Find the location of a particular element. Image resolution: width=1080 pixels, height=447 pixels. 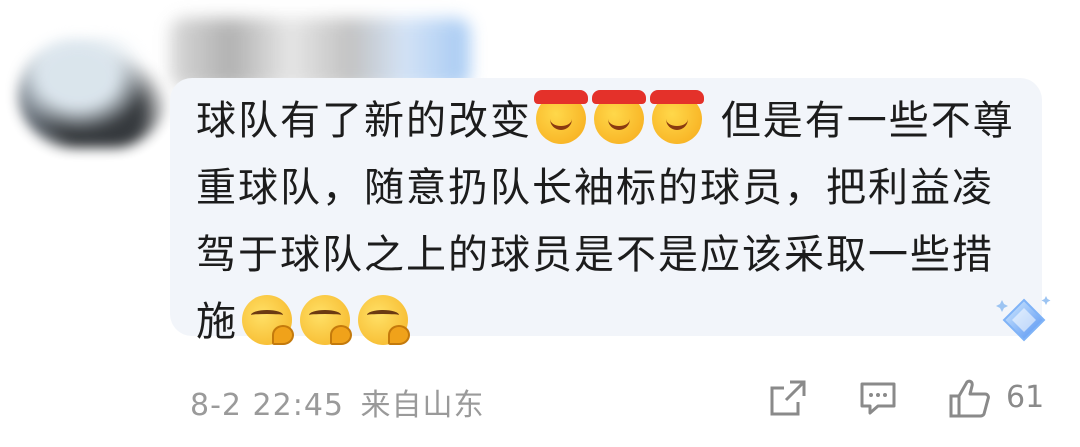

comment-text-part1: 球队有了新的改变 is located at coordinates (364, 121).